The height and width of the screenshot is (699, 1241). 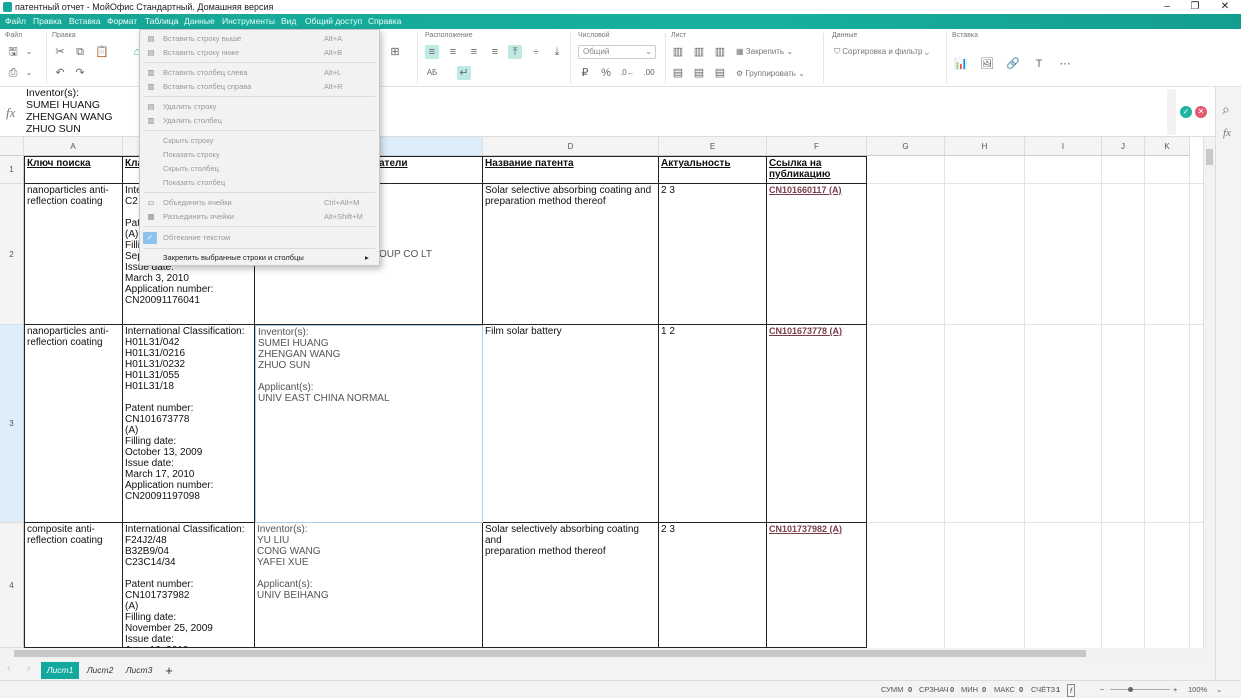 What do you see at coordinates (1201, 112) in the screenshot?
I see `cancel-button: ✕` at bounding box center [1201, 112].